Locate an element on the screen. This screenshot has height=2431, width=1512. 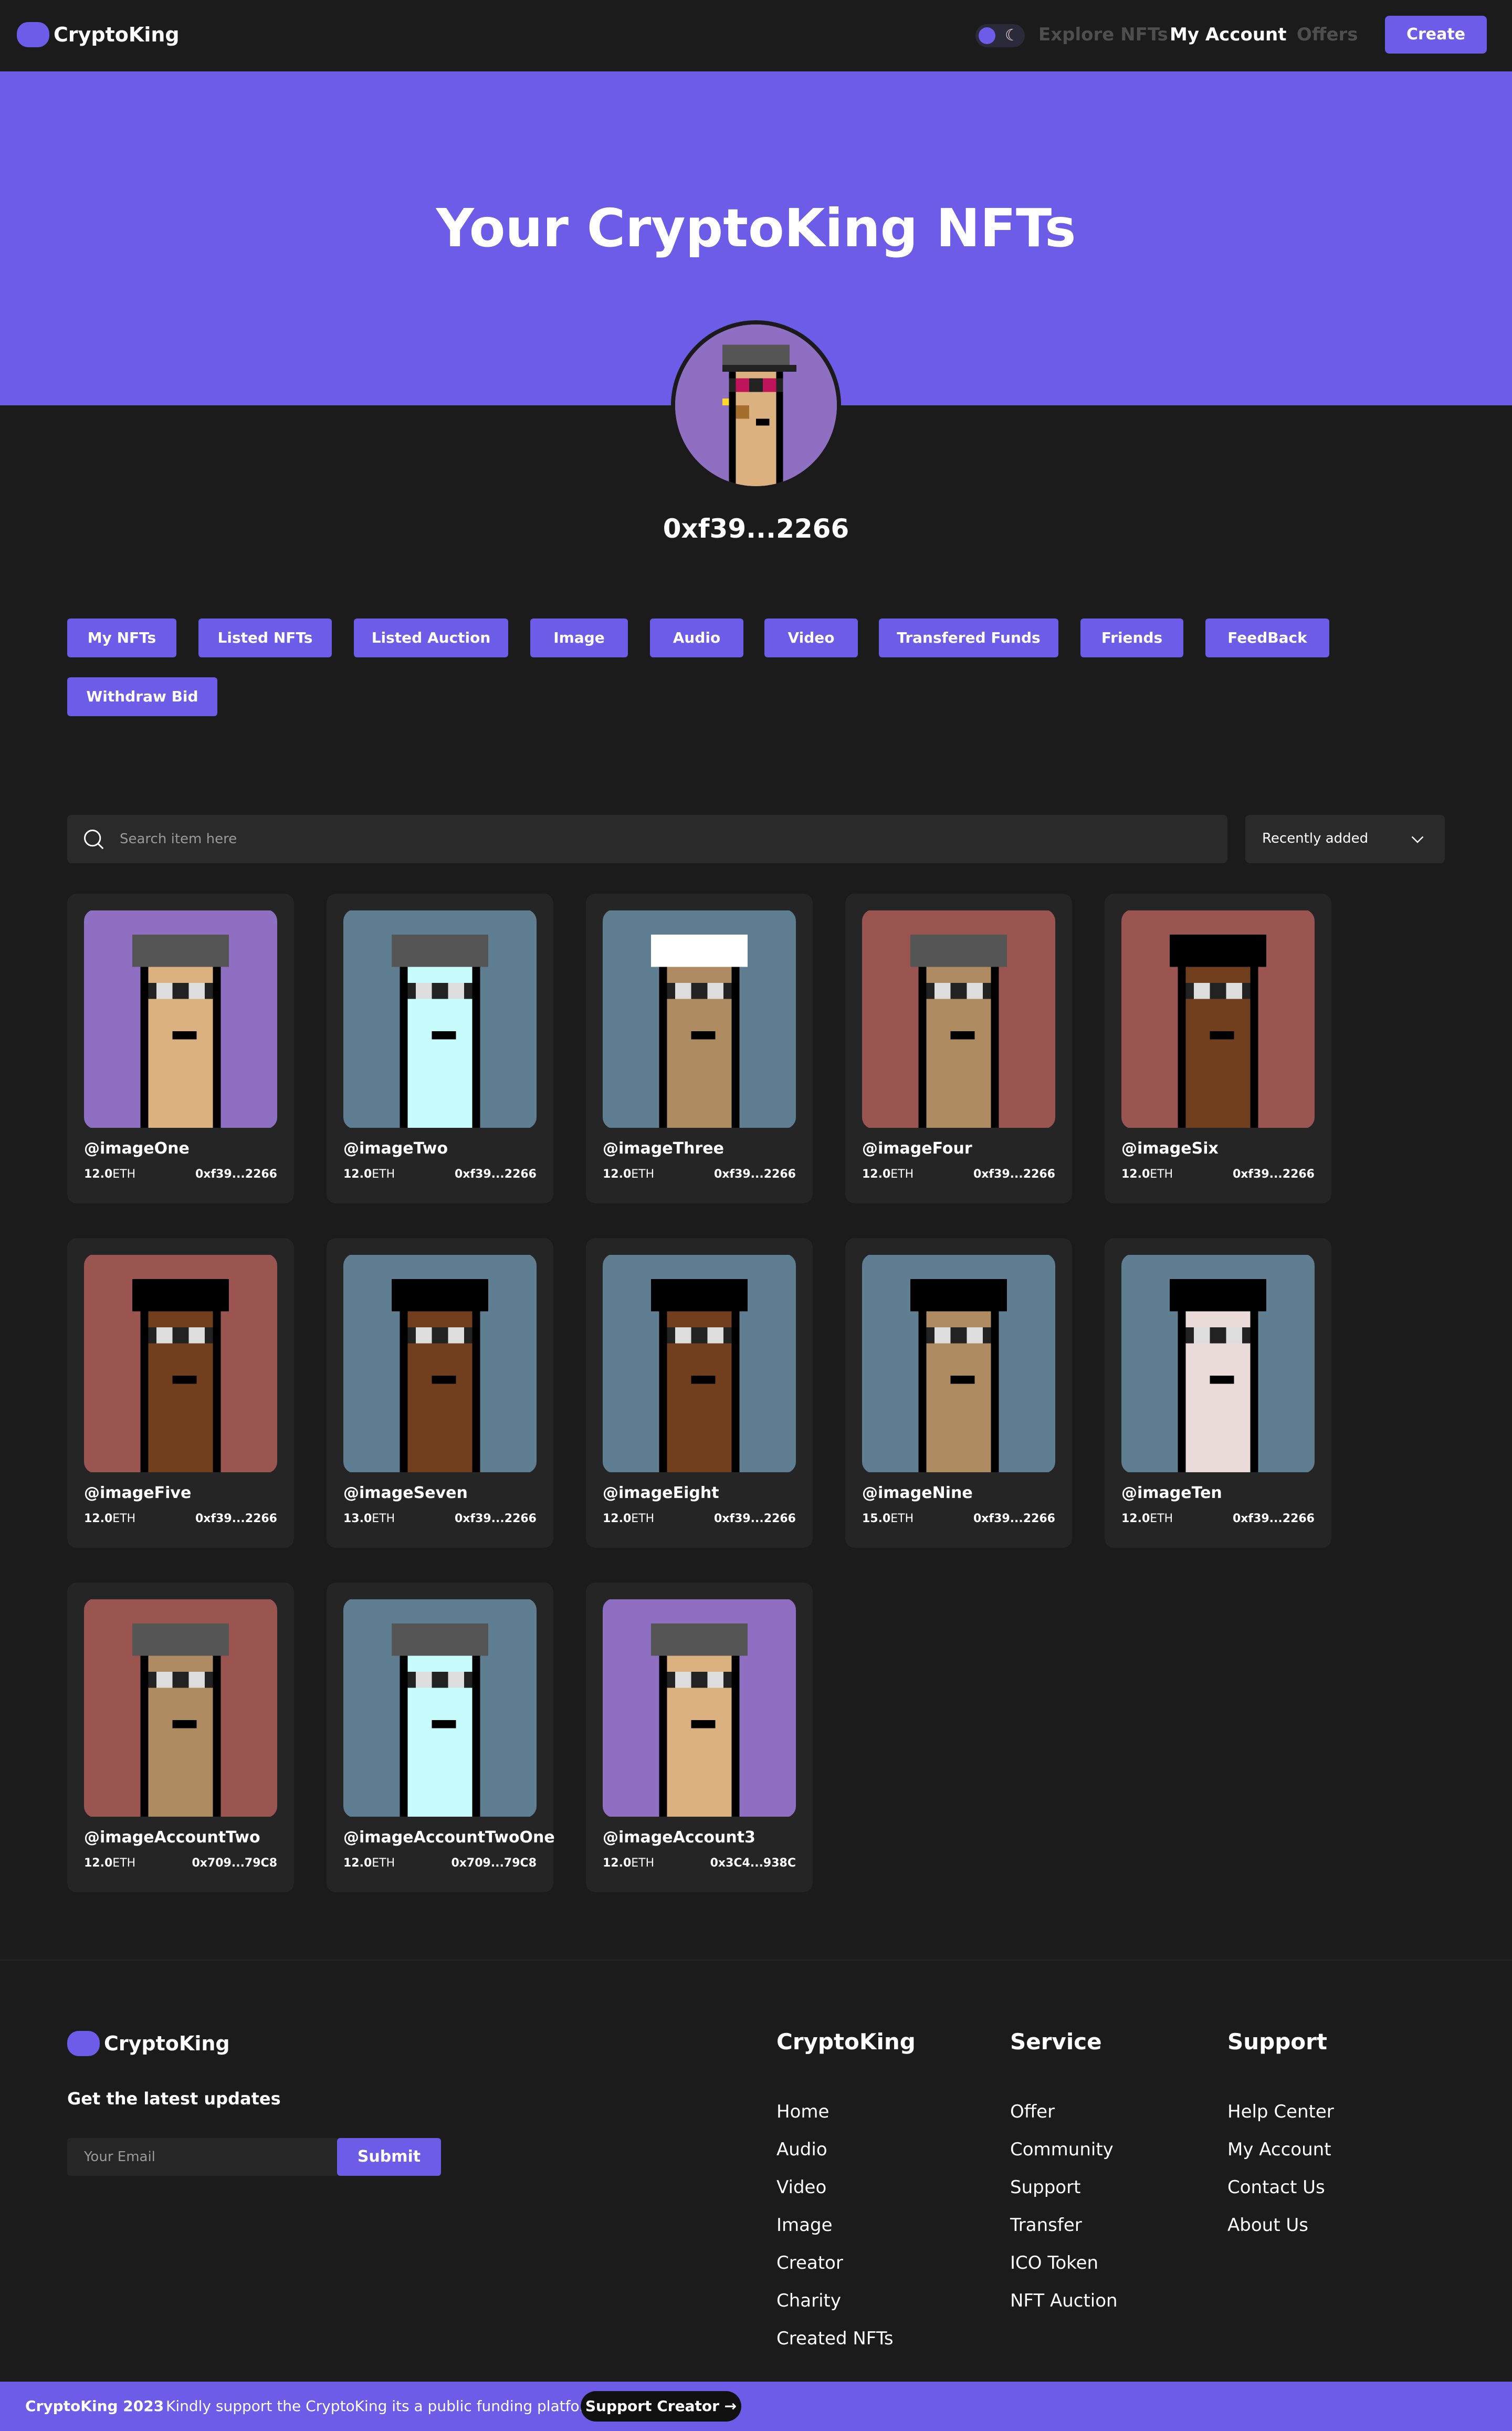
tab-friends: Friends is located at coordinates (1131, 638).